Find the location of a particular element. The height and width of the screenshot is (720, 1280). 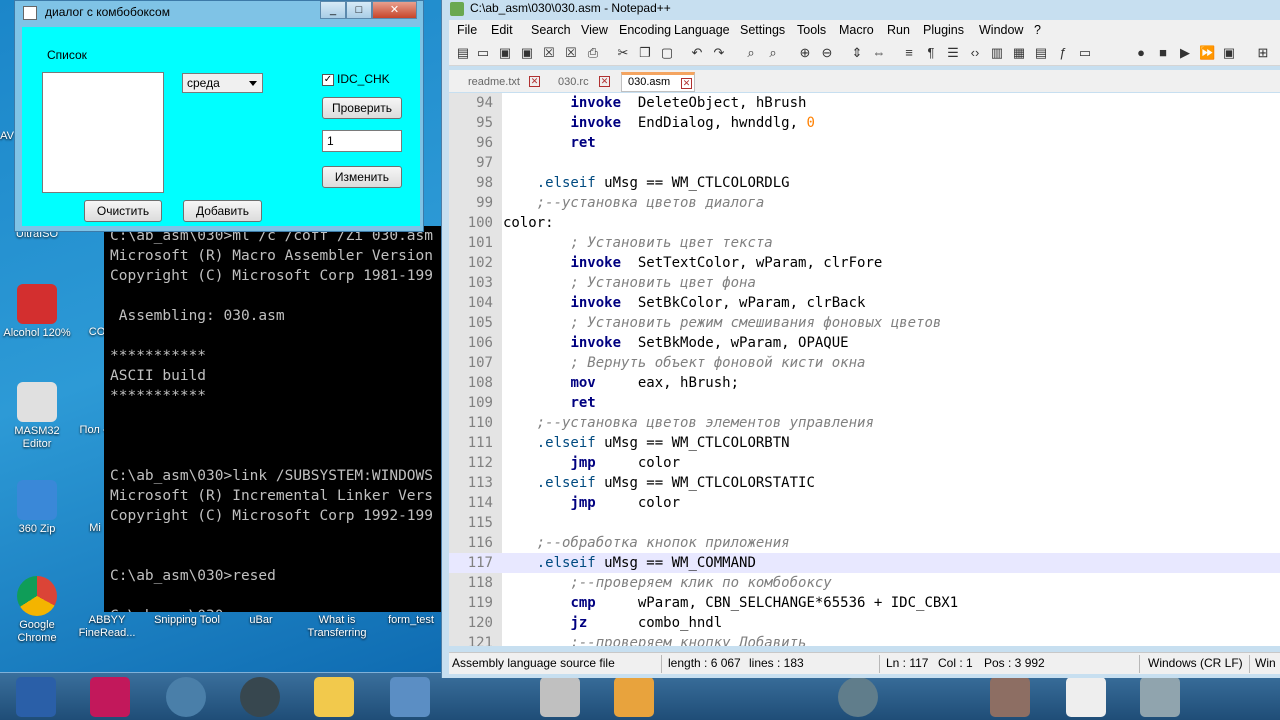

taskbar-tools-icon is located at coordinates (1160, 697).